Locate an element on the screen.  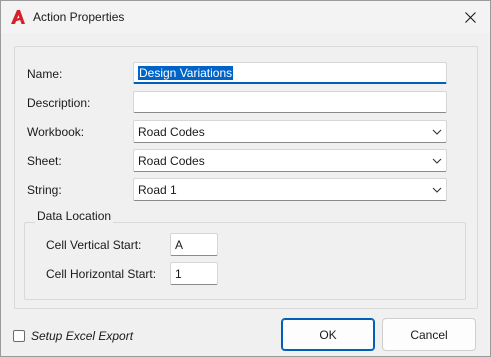
cell-vertical-start-input: A is located at coordinates (194, 244).